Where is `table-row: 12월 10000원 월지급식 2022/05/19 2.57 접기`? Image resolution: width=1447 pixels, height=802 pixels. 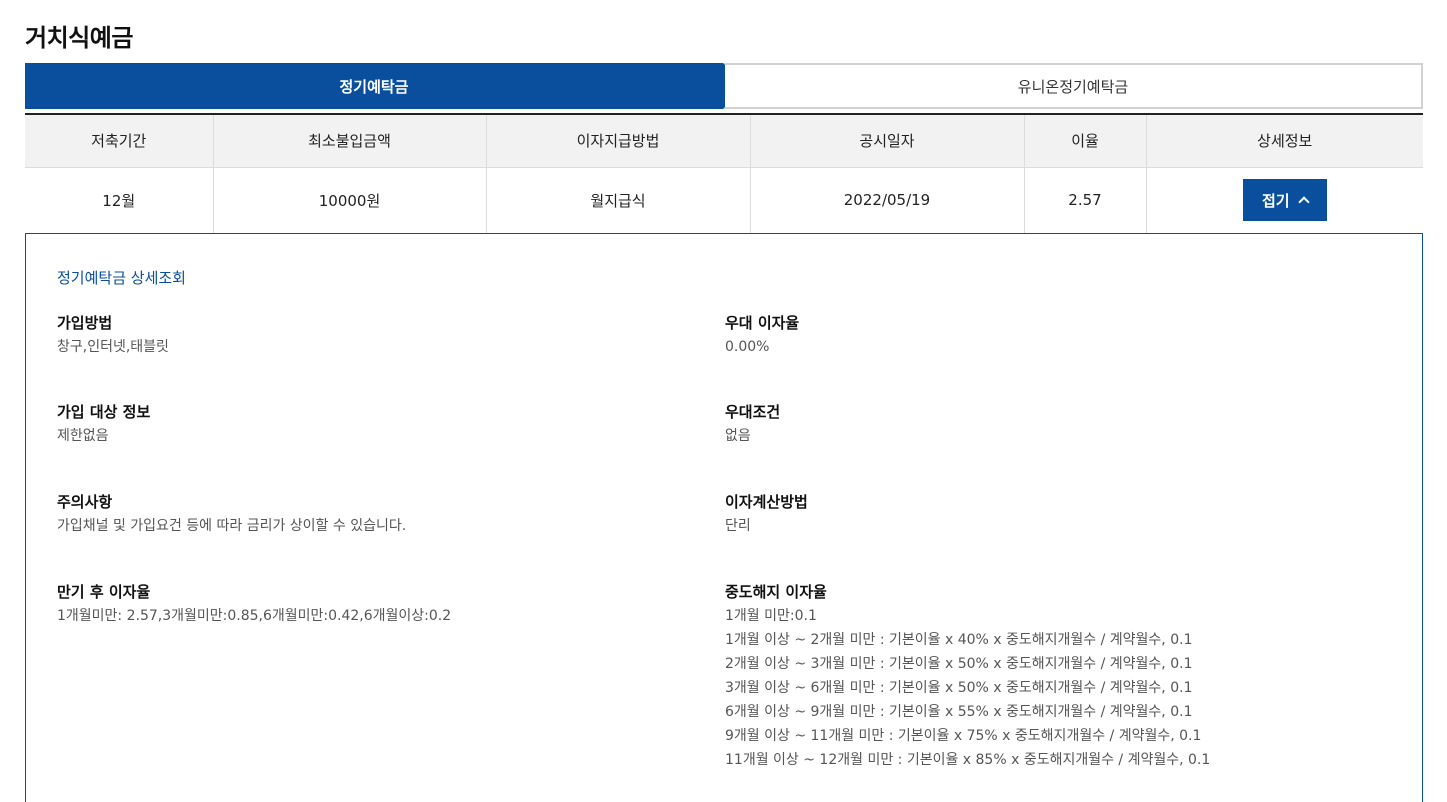 table-row: 12월 10000원 월지급식 2022/05/19 2.57 접기 is located at coordinates (724, 200).